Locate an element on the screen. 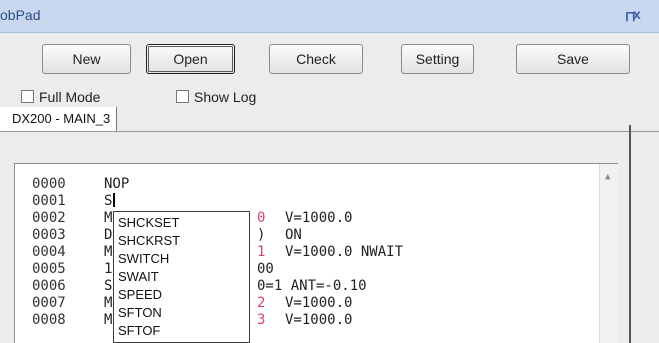 This screenshot has width=659, height=343. autocomplete-item: SFTON is located at coordinates (140, 312).